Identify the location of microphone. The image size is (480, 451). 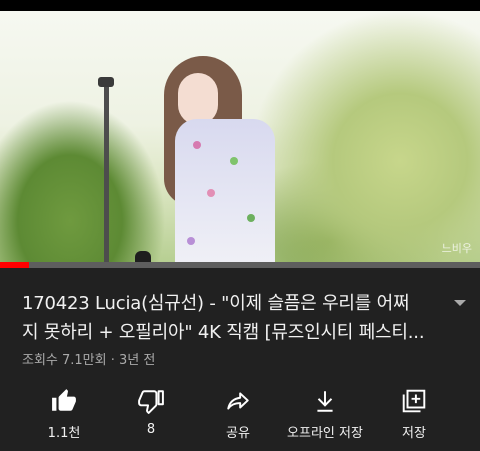
(143, 256).